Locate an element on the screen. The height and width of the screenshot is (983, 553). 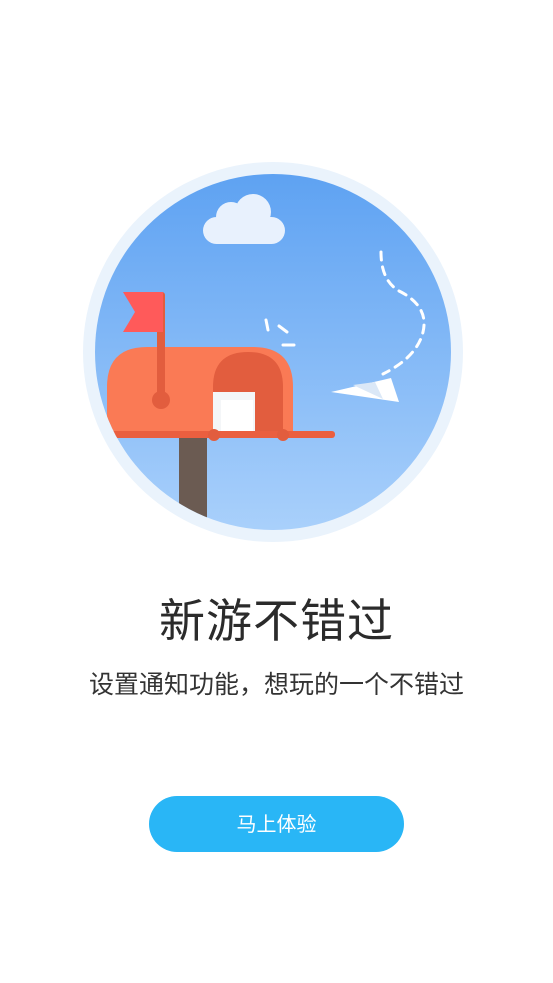
try-now-button: 马上体验 is located at coordinates (276, 824).